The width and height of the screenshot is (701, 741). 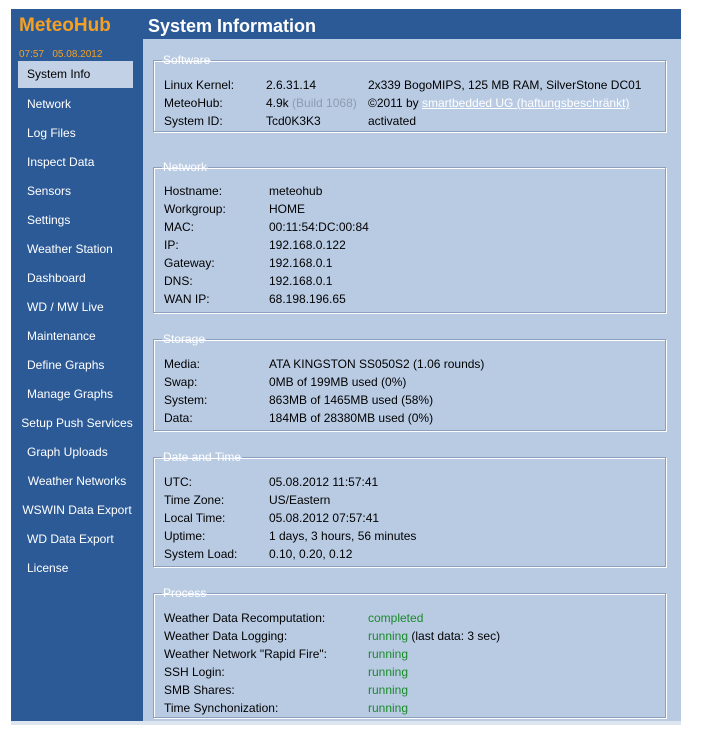 What do you see at coordinates (171, 245) in the screenshot?
I see `network-label-ip: IP:` at bounding box center [171, 245].